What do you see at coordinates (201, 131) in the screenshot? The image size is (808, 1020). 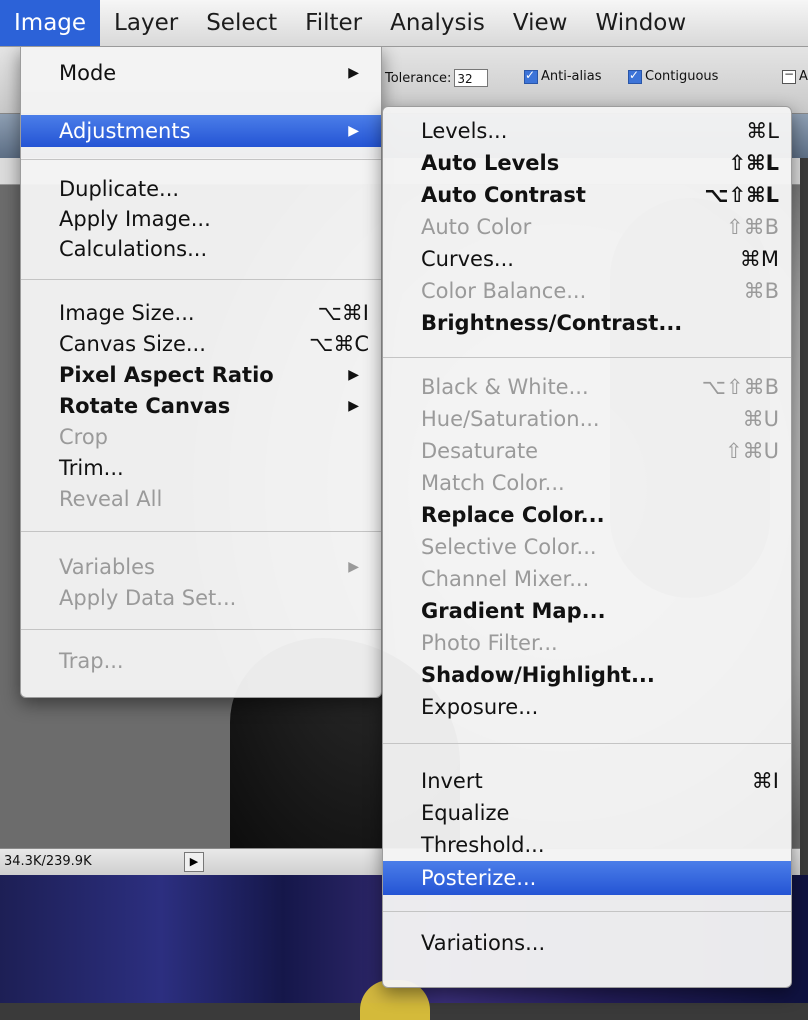 I see `menu-item-adjustments: Adjustments ▶` at bounding box center [201, 131].